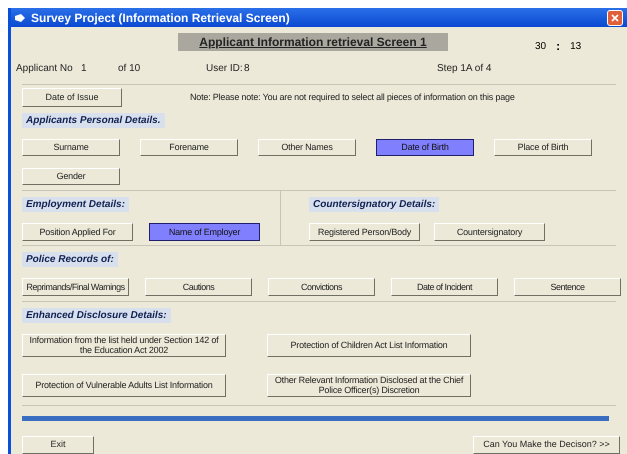 The image size is (627, 454). What do you see at coordinates (160, 18) in the screenshot?
I see `window-title: Survey Project (Information Retrieval Screen)` at bounding box center [160, 18].